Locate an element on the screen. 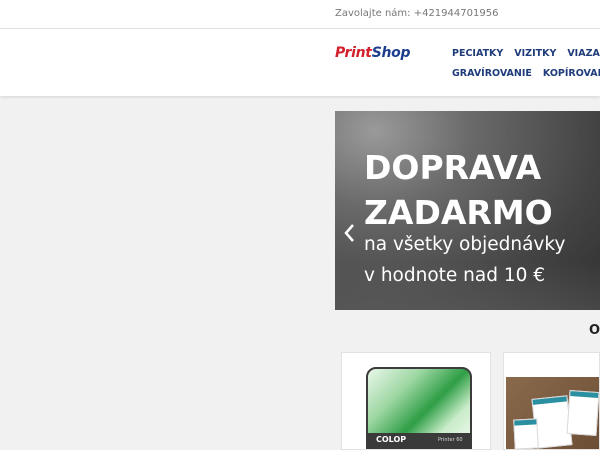 The height and width of the screenshot is (450, 600). nav-row-2: GRAVÍROVANIE KOPÍROVANIE is located at coordinates (526, 78).